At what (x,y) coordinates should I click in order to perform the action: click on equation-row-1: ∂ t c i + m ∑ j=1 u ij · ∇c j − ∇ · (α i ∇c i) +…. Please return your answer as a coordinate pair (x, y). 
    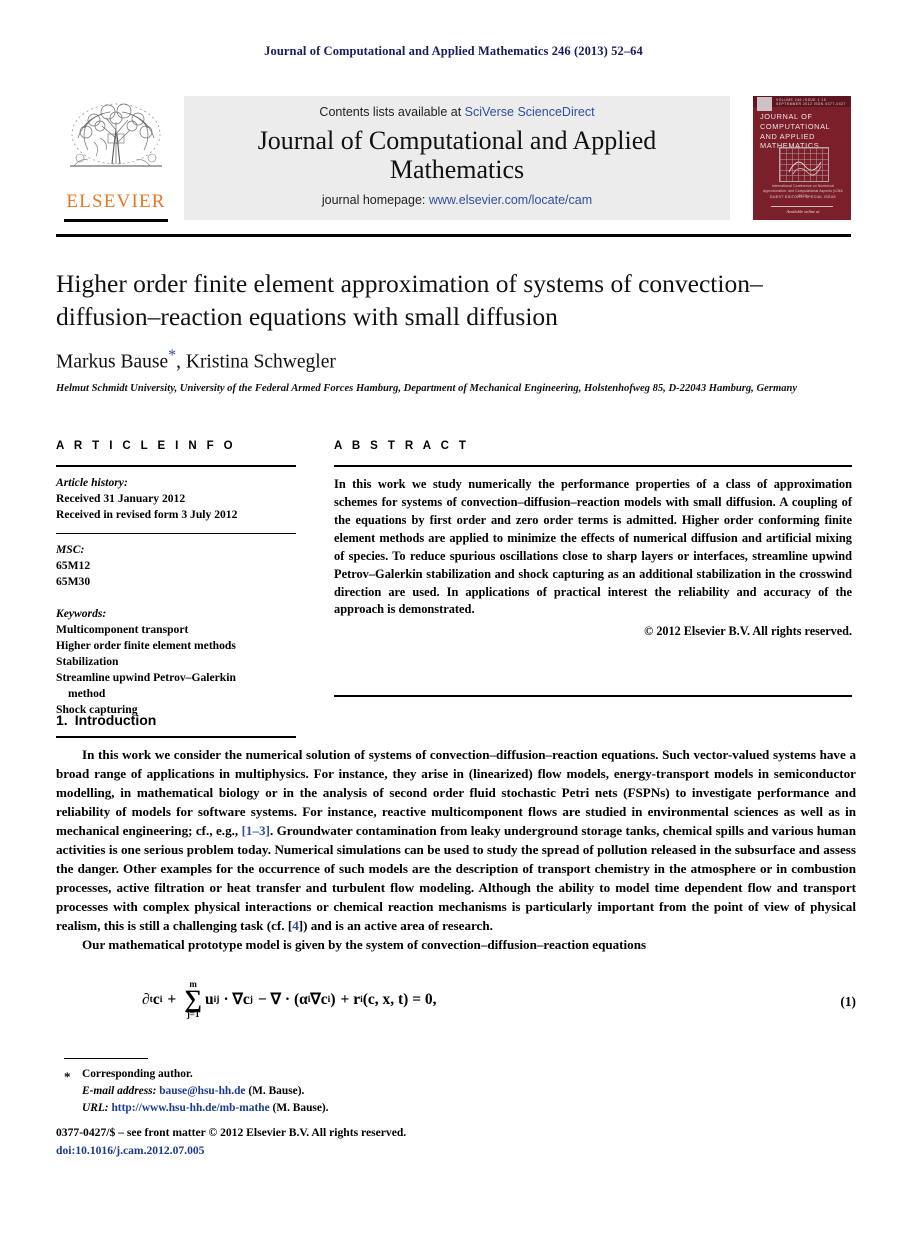
    Looking at the image, I should click on (456, 1003).